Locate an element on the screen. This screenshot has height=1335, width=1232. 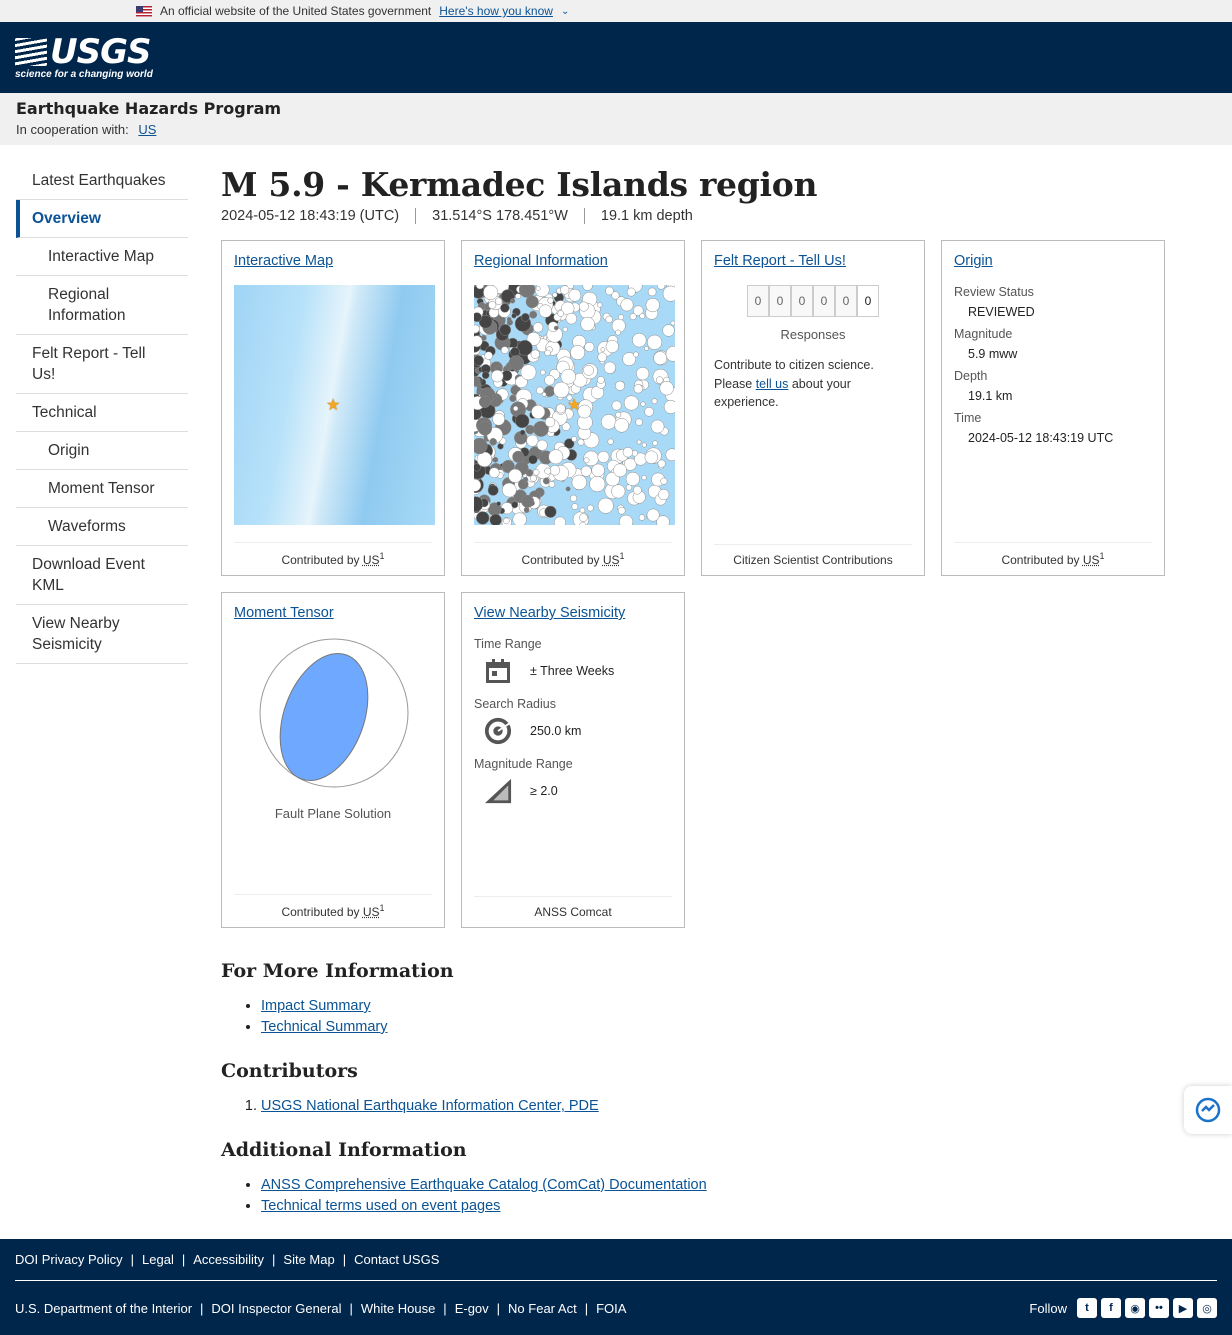
card-interactive-map: Interactive Map ★ Contributed by US1 is located at coordinates (333, 408).